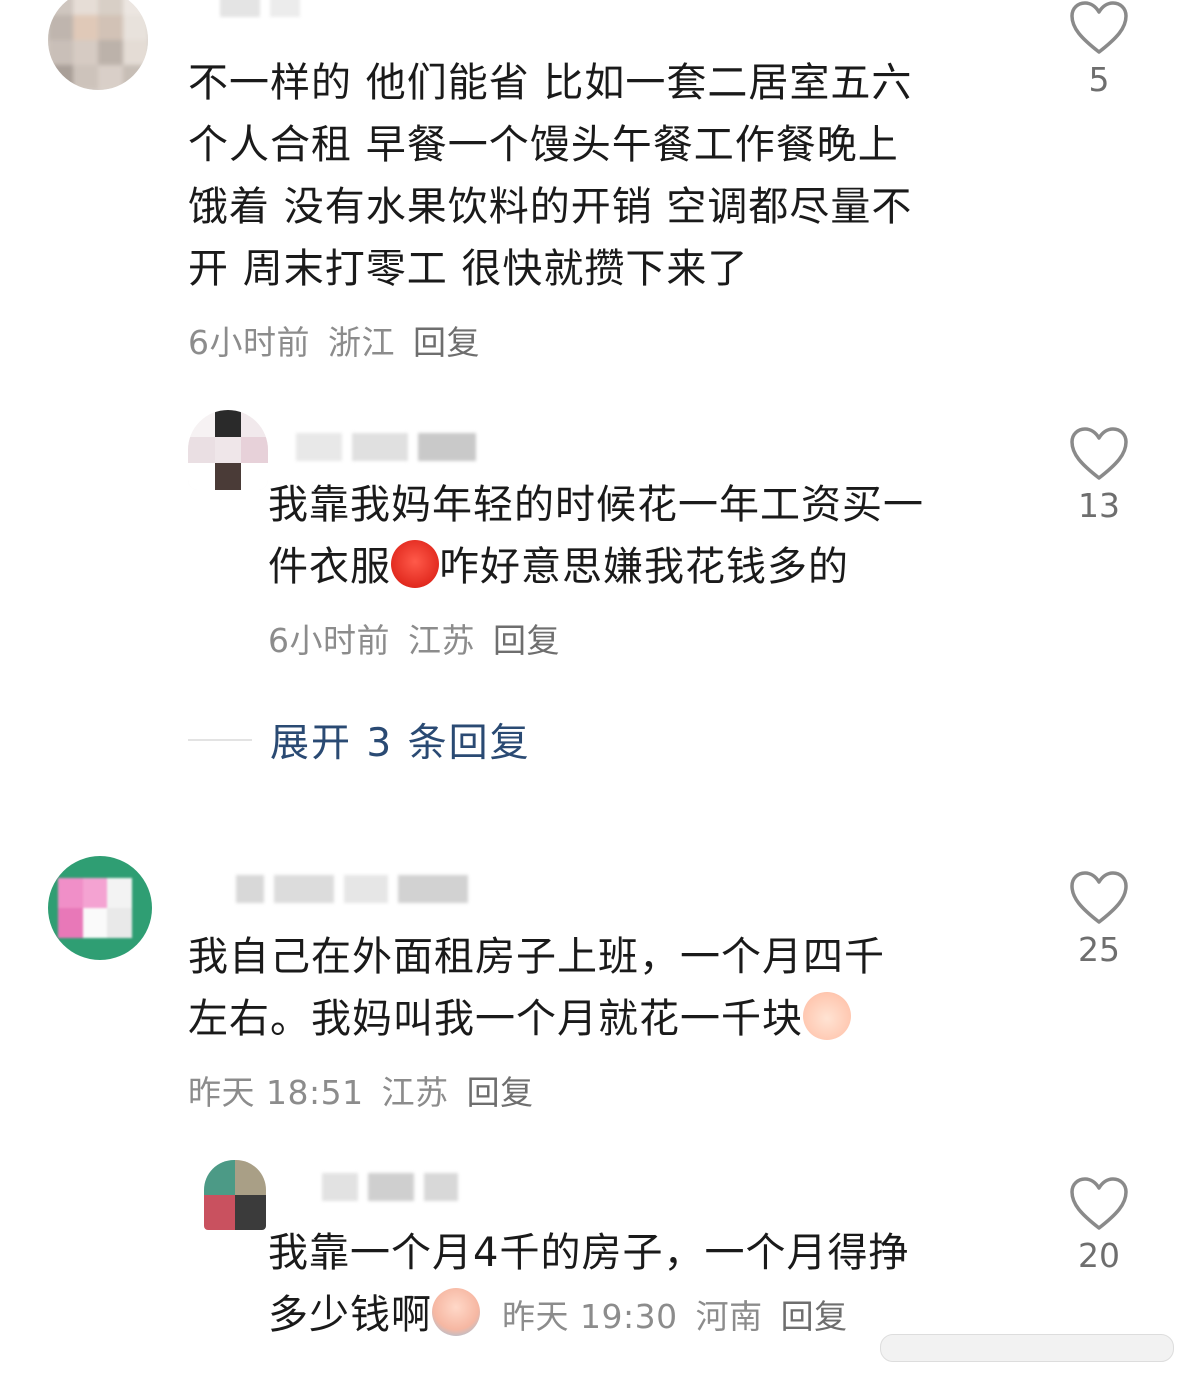  What do you see at coordinates (648, 1285) in the screenshot?
I see `comment-text: 我靠一个月4千的房子，一个月得挣 多少钱啊 昨天 19:30 河南 回复` at bounding box center [648, 1285].